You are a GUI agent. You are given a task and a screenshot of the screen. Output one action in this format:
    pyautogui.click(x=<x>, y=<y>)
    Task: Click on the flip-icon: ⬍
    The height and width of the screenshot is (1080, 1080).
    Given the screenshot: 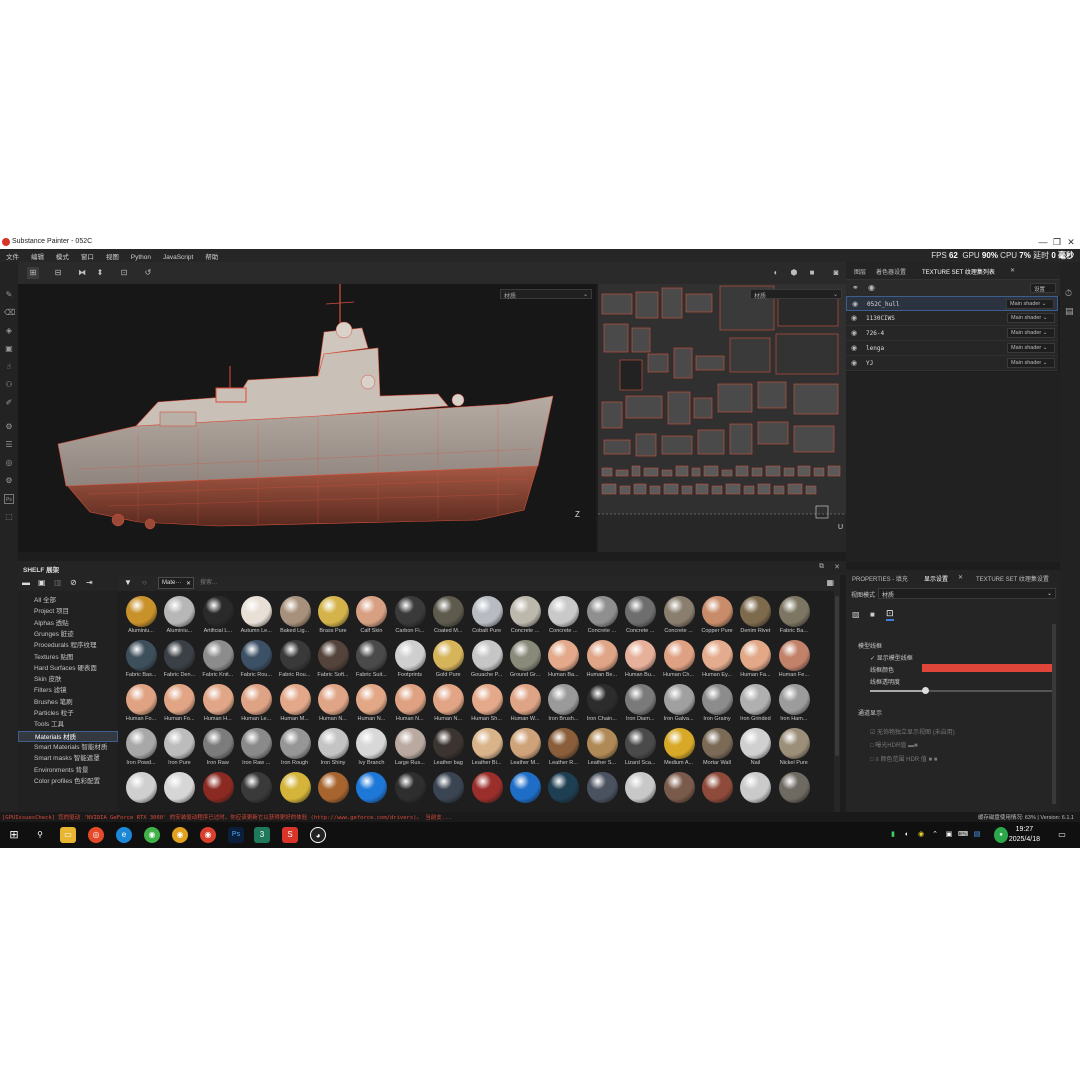 What is the action you would take?
    pyautogui.click(x=100, y=273)
    